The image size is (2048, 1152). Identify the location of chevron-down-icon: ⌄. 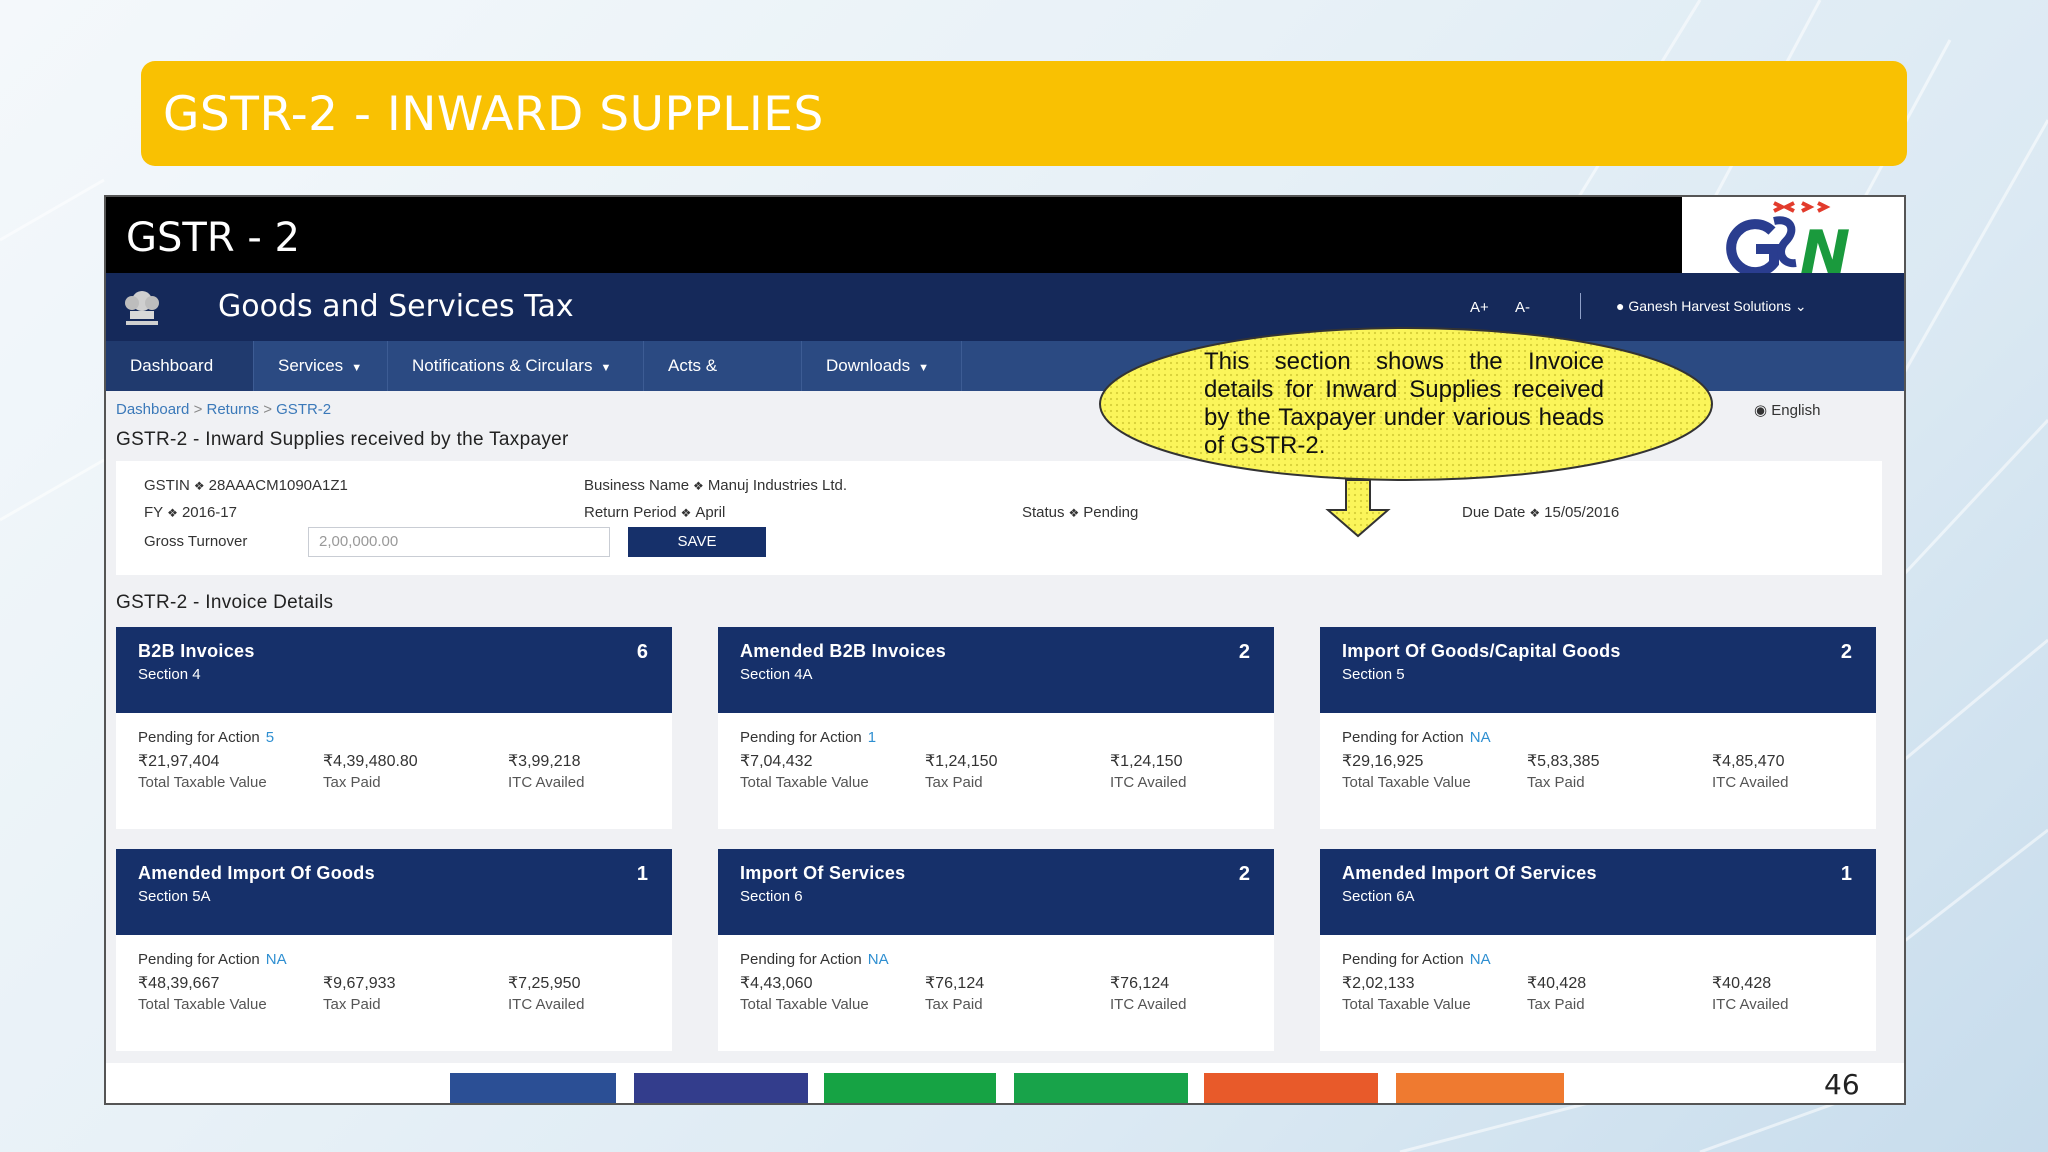
(1800, 306).